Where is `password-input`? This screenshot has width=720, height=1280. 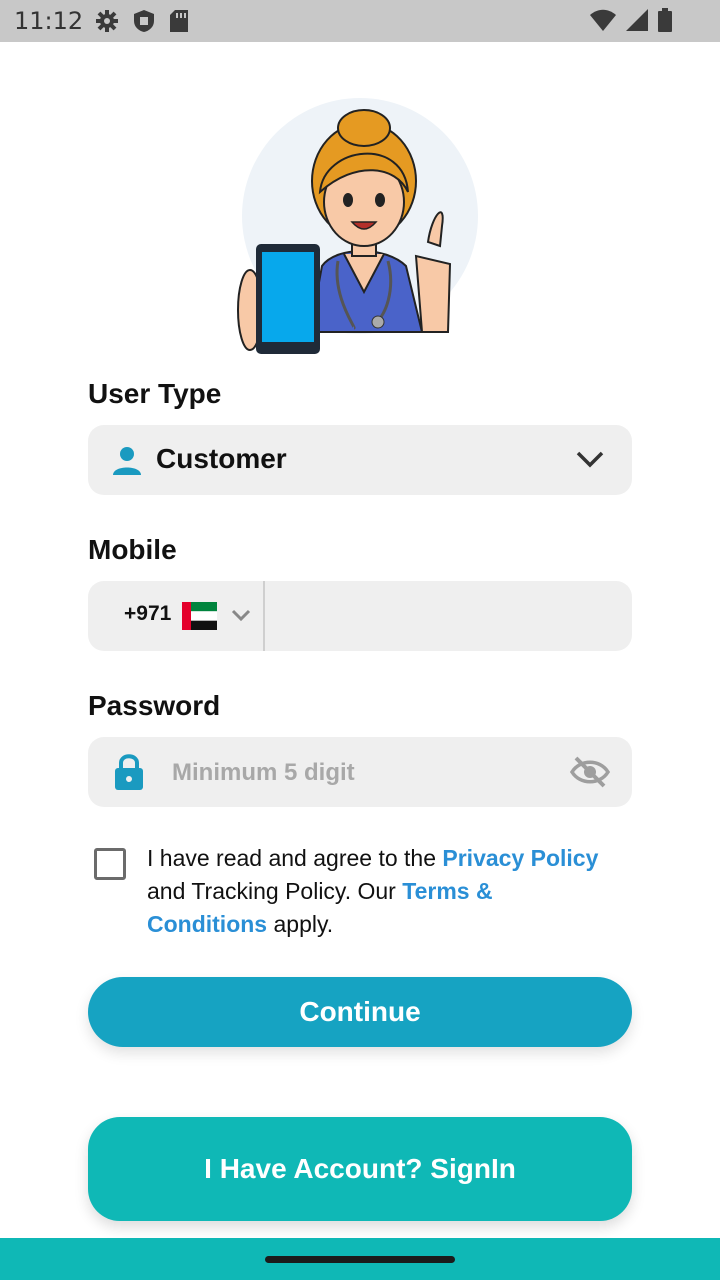
password-input is located at coordinates (362, 773).